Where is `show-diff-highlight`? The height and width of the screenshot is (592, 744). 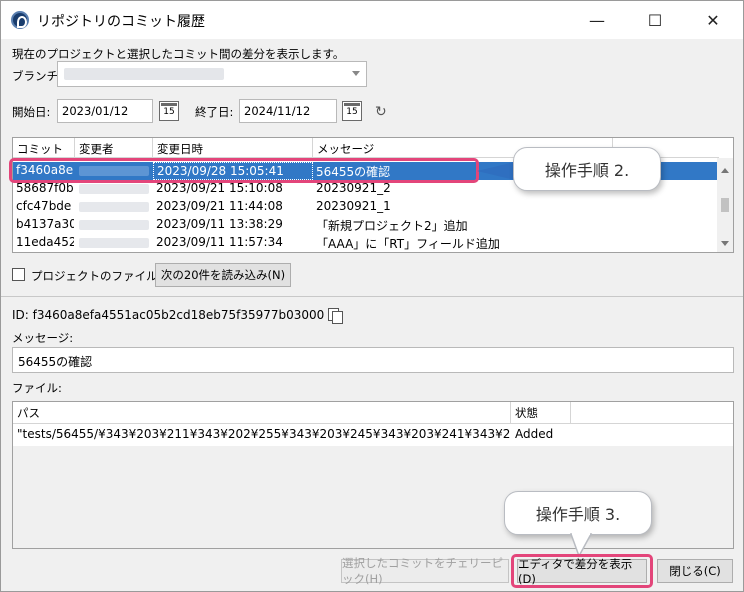 show-diff-highlight is located at coordinates (582, 571).